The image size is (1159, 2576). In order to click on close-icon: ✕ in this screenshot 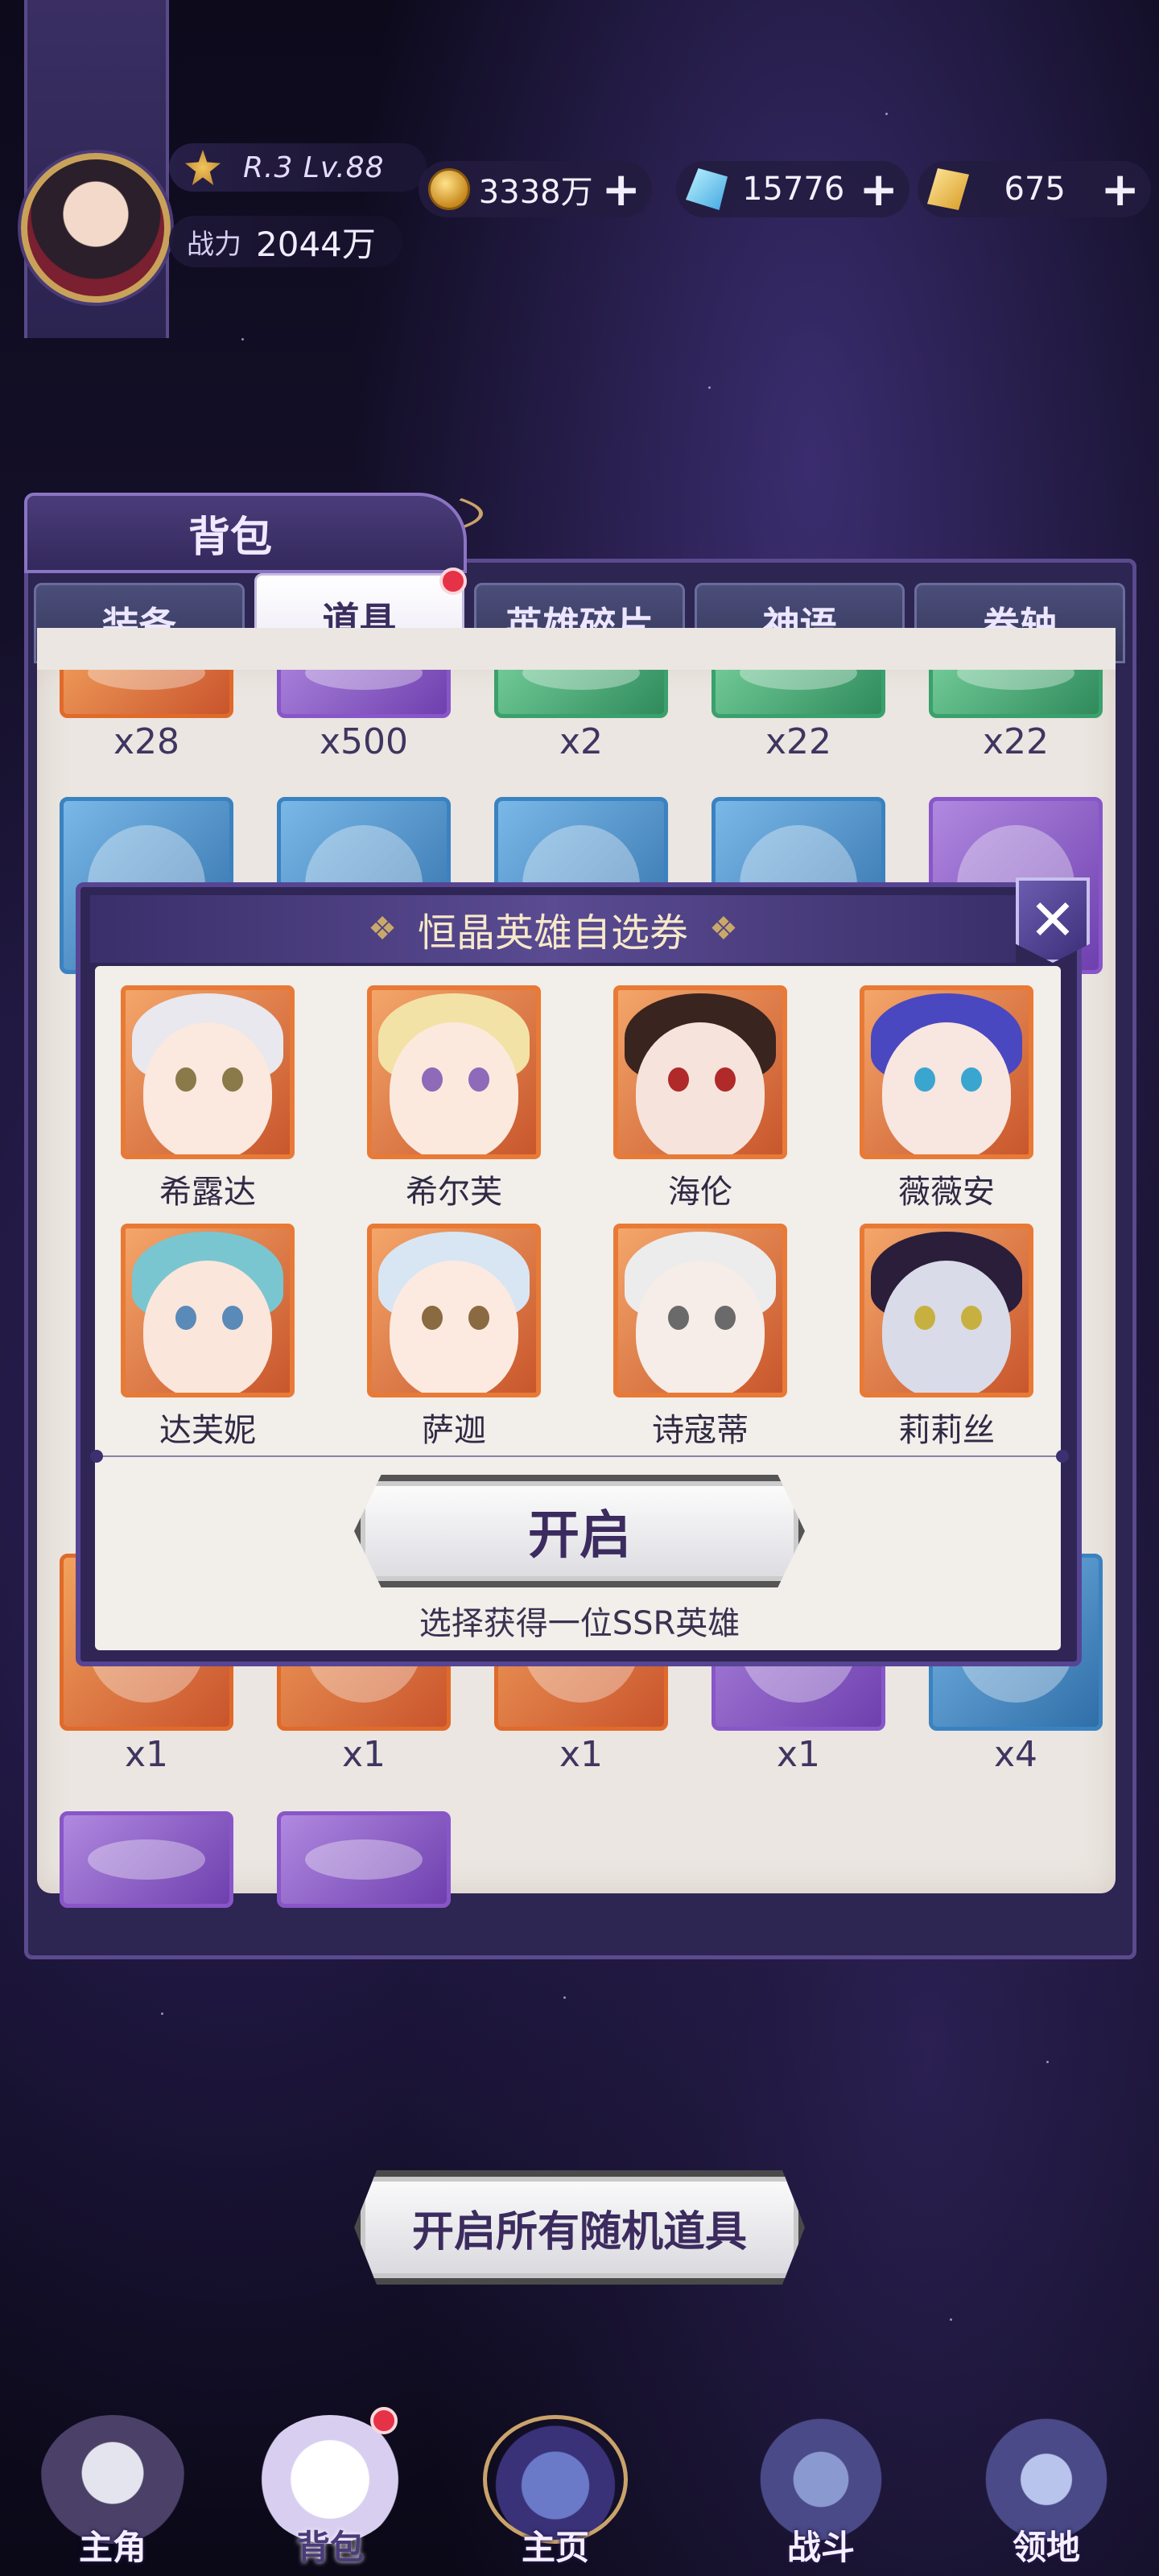, I will do `click(1053, 920)`.